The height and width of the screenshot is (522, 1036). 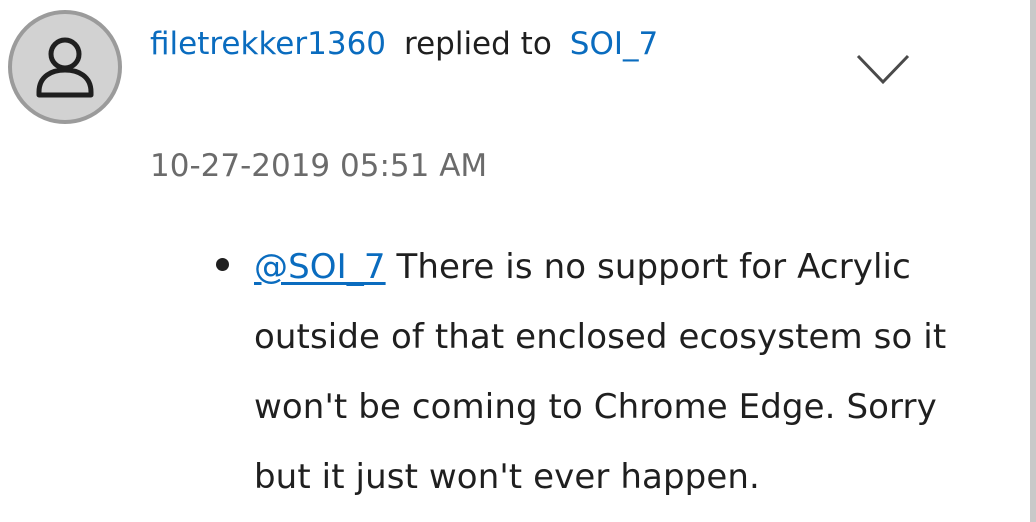 I want to click on bullet-icon, so click(x=222, y=264).